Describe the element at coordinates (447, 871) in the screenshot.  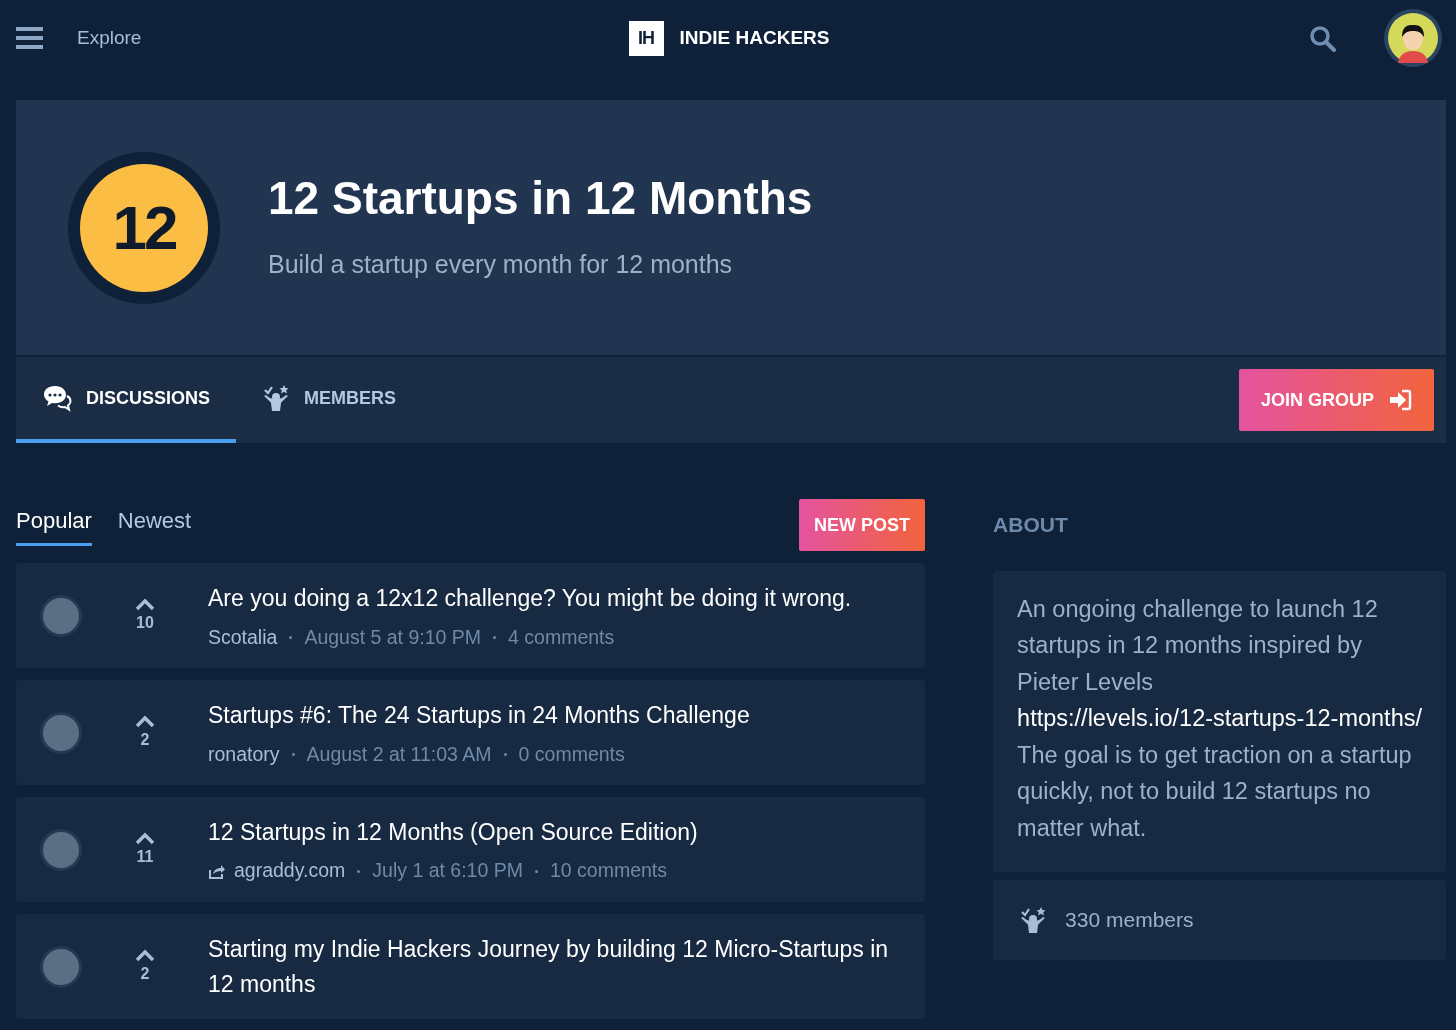
I see `post-date: July 1 at 6:10 PM` at that location.